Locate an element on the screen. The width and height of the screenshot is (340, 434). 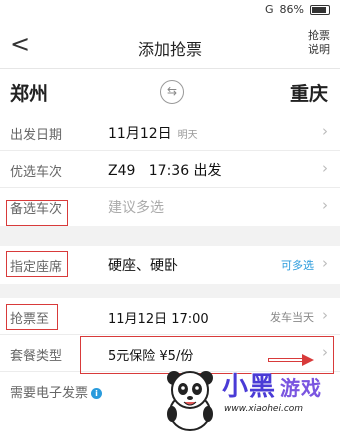
date-row: 出发日期 11月12日 明天 › is located at coordinates (170, 132).